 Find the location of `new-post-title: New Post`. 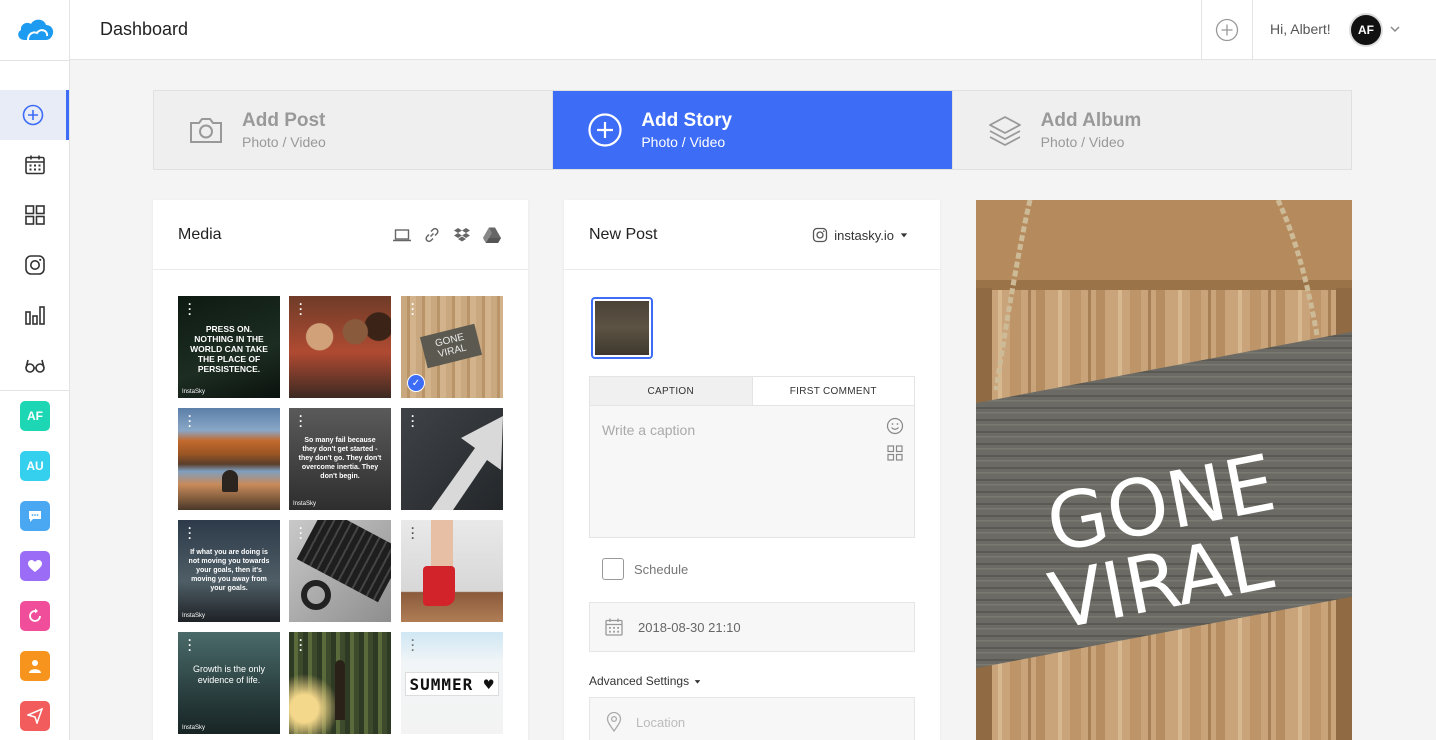

new-post-title: New Post is located at coordinates (623, 234).